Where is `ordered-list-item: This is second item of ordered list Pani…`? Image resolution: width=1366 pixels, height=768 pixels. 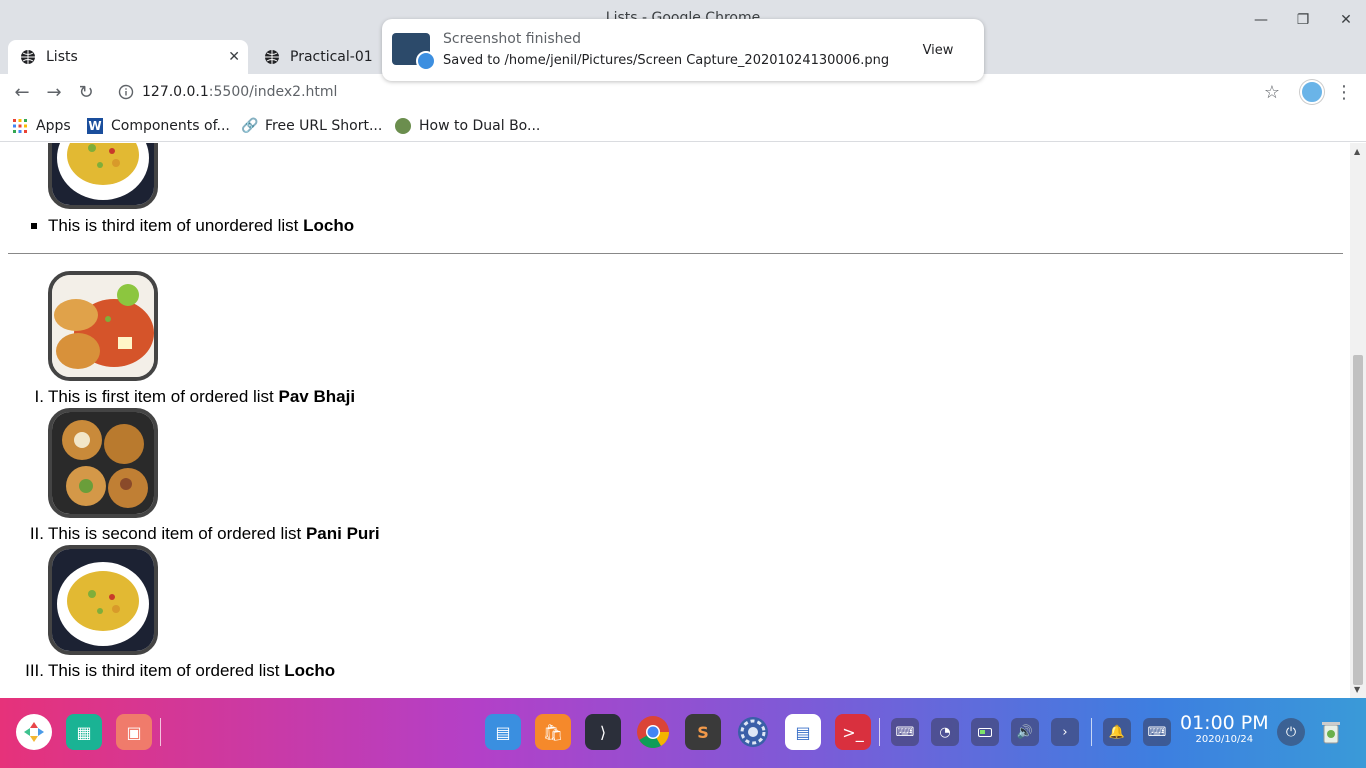
ordered-list-item: This is second item of ordered list Pani… is located at coordinates (214, 534).